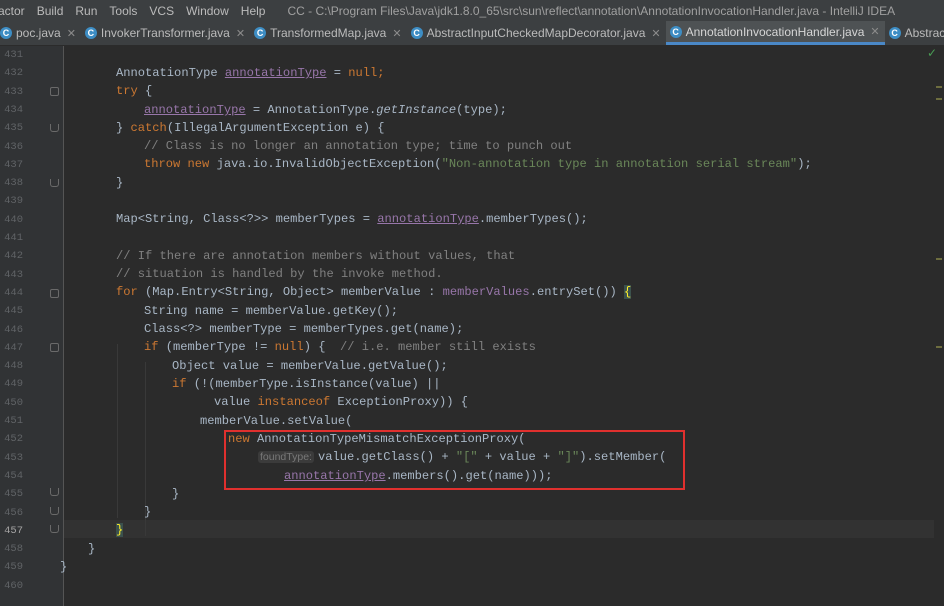 This screenshot has height=606, width=944. What do you see at coordinates (13, 128) in the screenshot?
I see `line-number: 435` at bounding box center [13, 128].